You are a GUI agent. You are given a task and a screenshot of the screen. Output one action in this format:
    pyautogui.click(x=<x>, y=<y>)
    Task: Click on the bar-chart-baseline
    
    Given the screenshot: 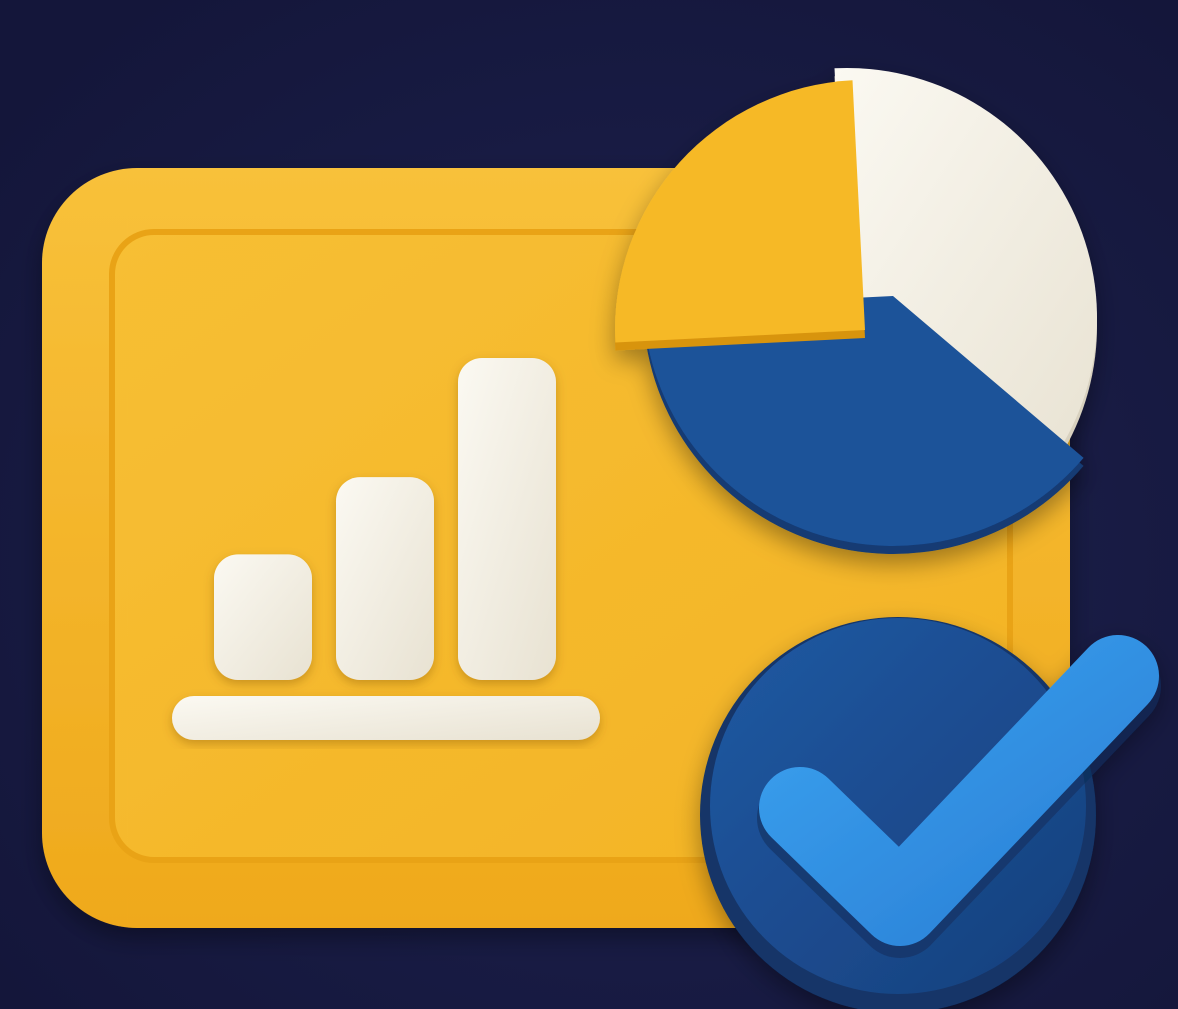 What is the action you would take?
    pyautogui.click(x=386, y=718)
    